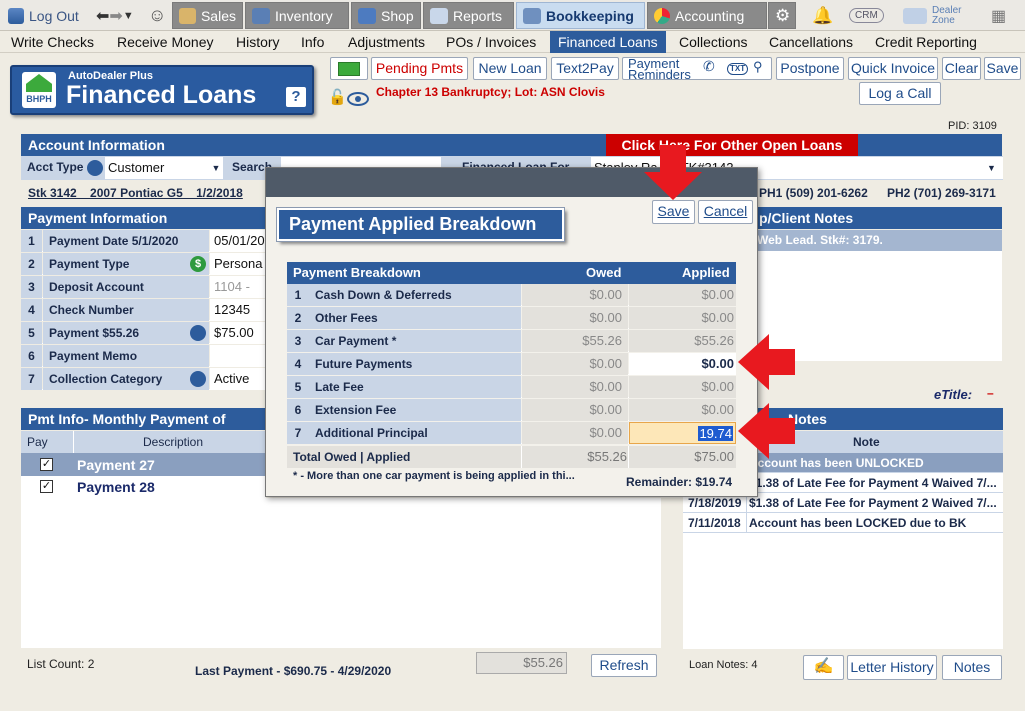  I want to click on text2pay-button: Text2Pay, so click(585, 68).